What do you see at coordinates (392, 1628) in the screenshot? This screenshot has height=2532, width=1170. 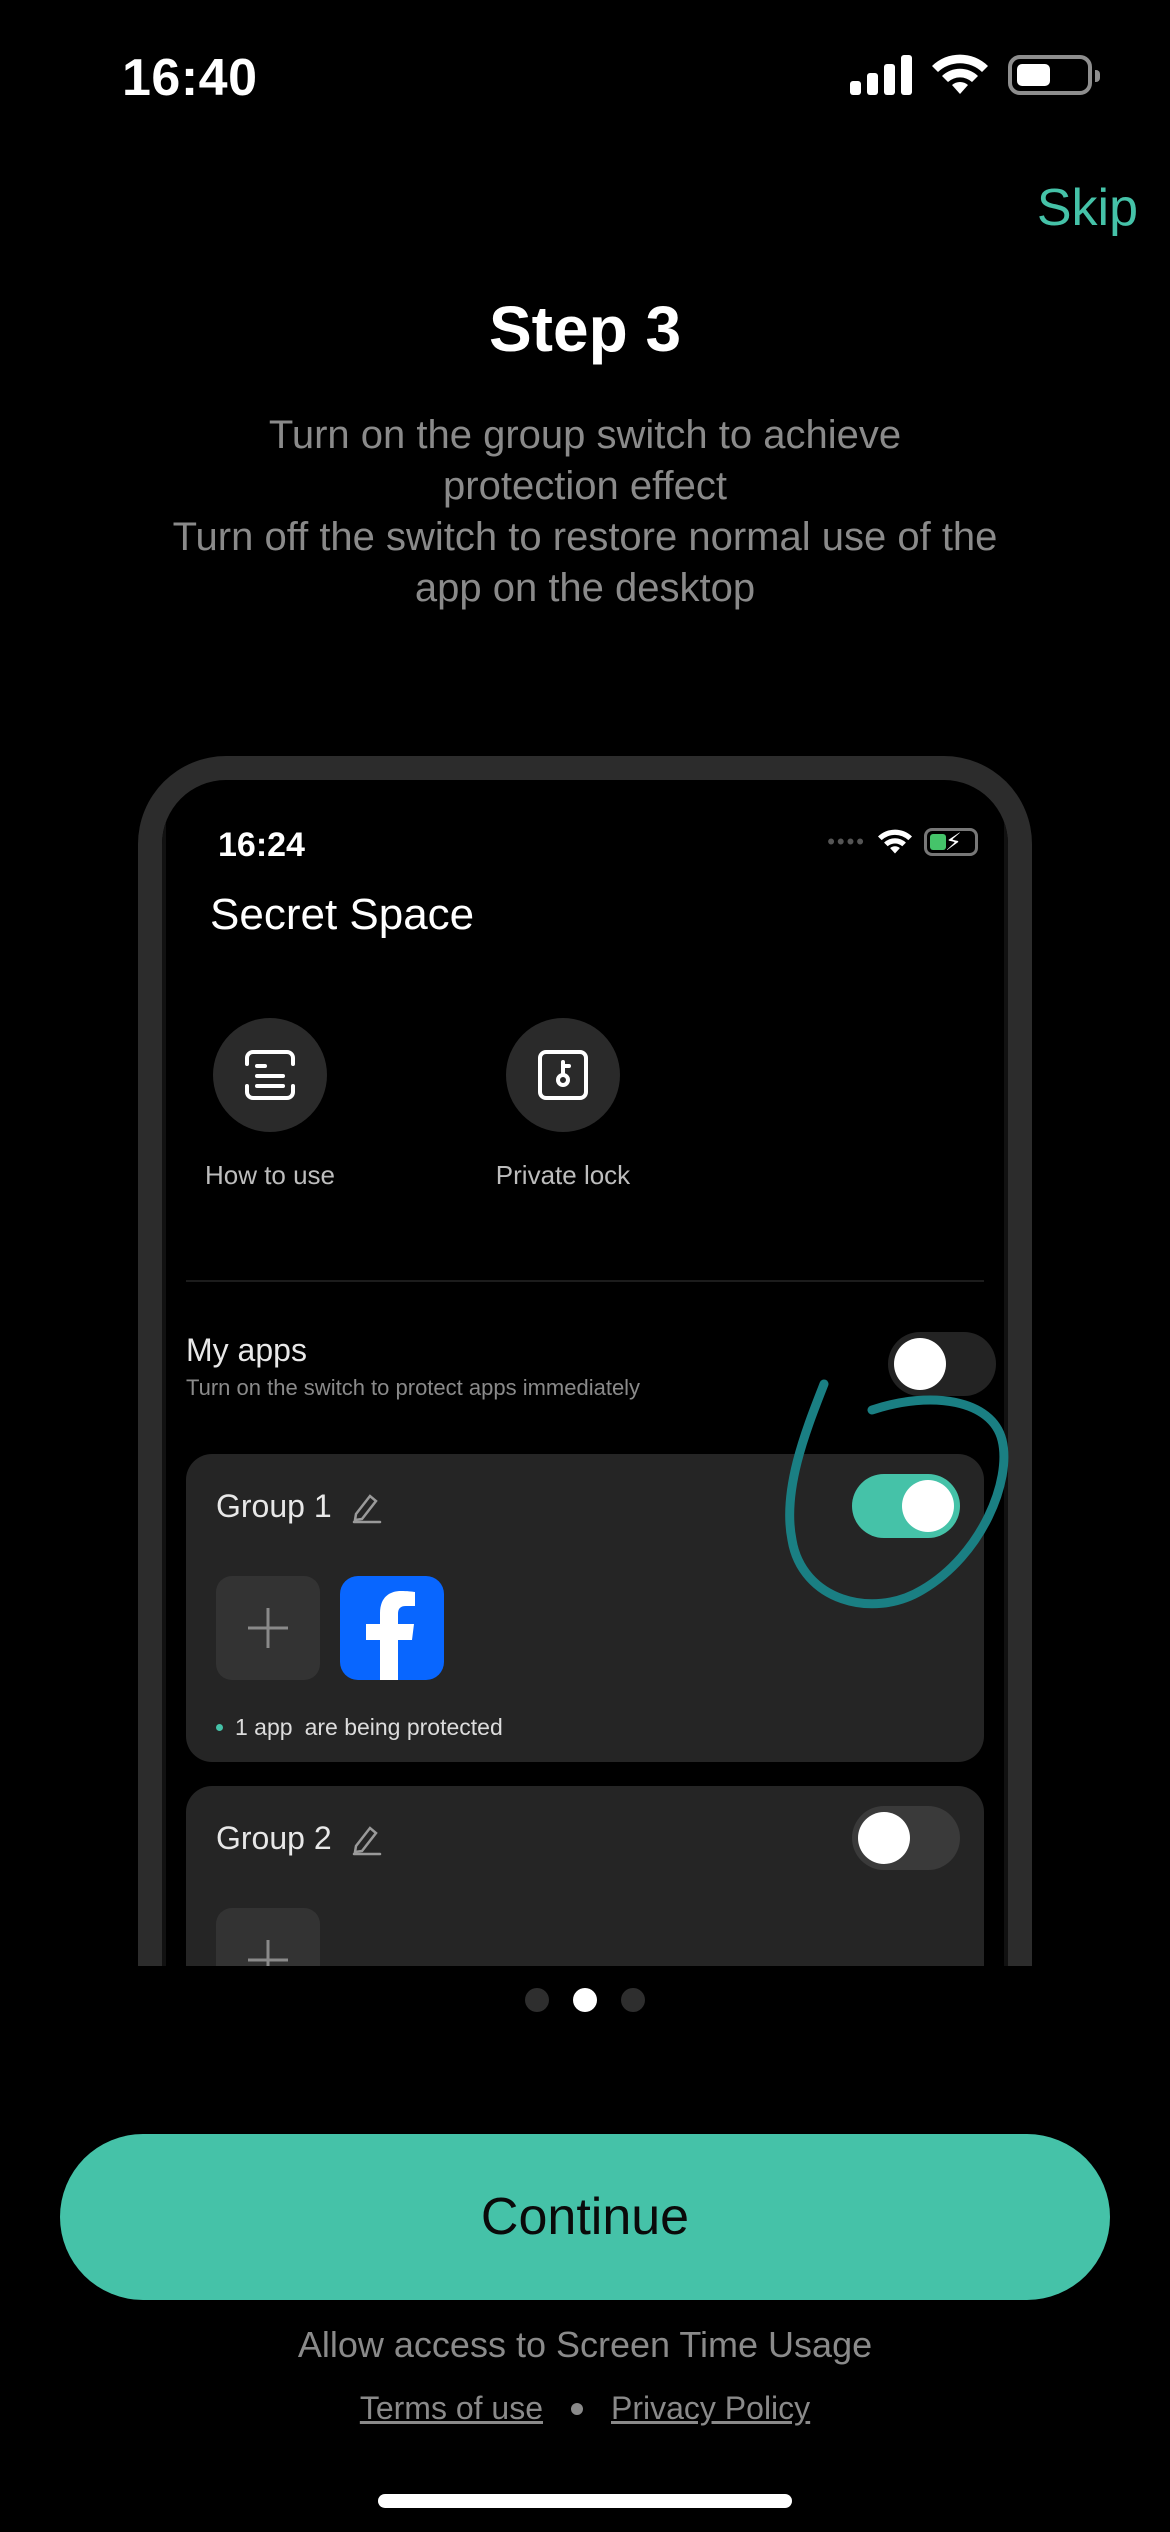 I see `facebook-icon` at bounding box center [392, 1628].